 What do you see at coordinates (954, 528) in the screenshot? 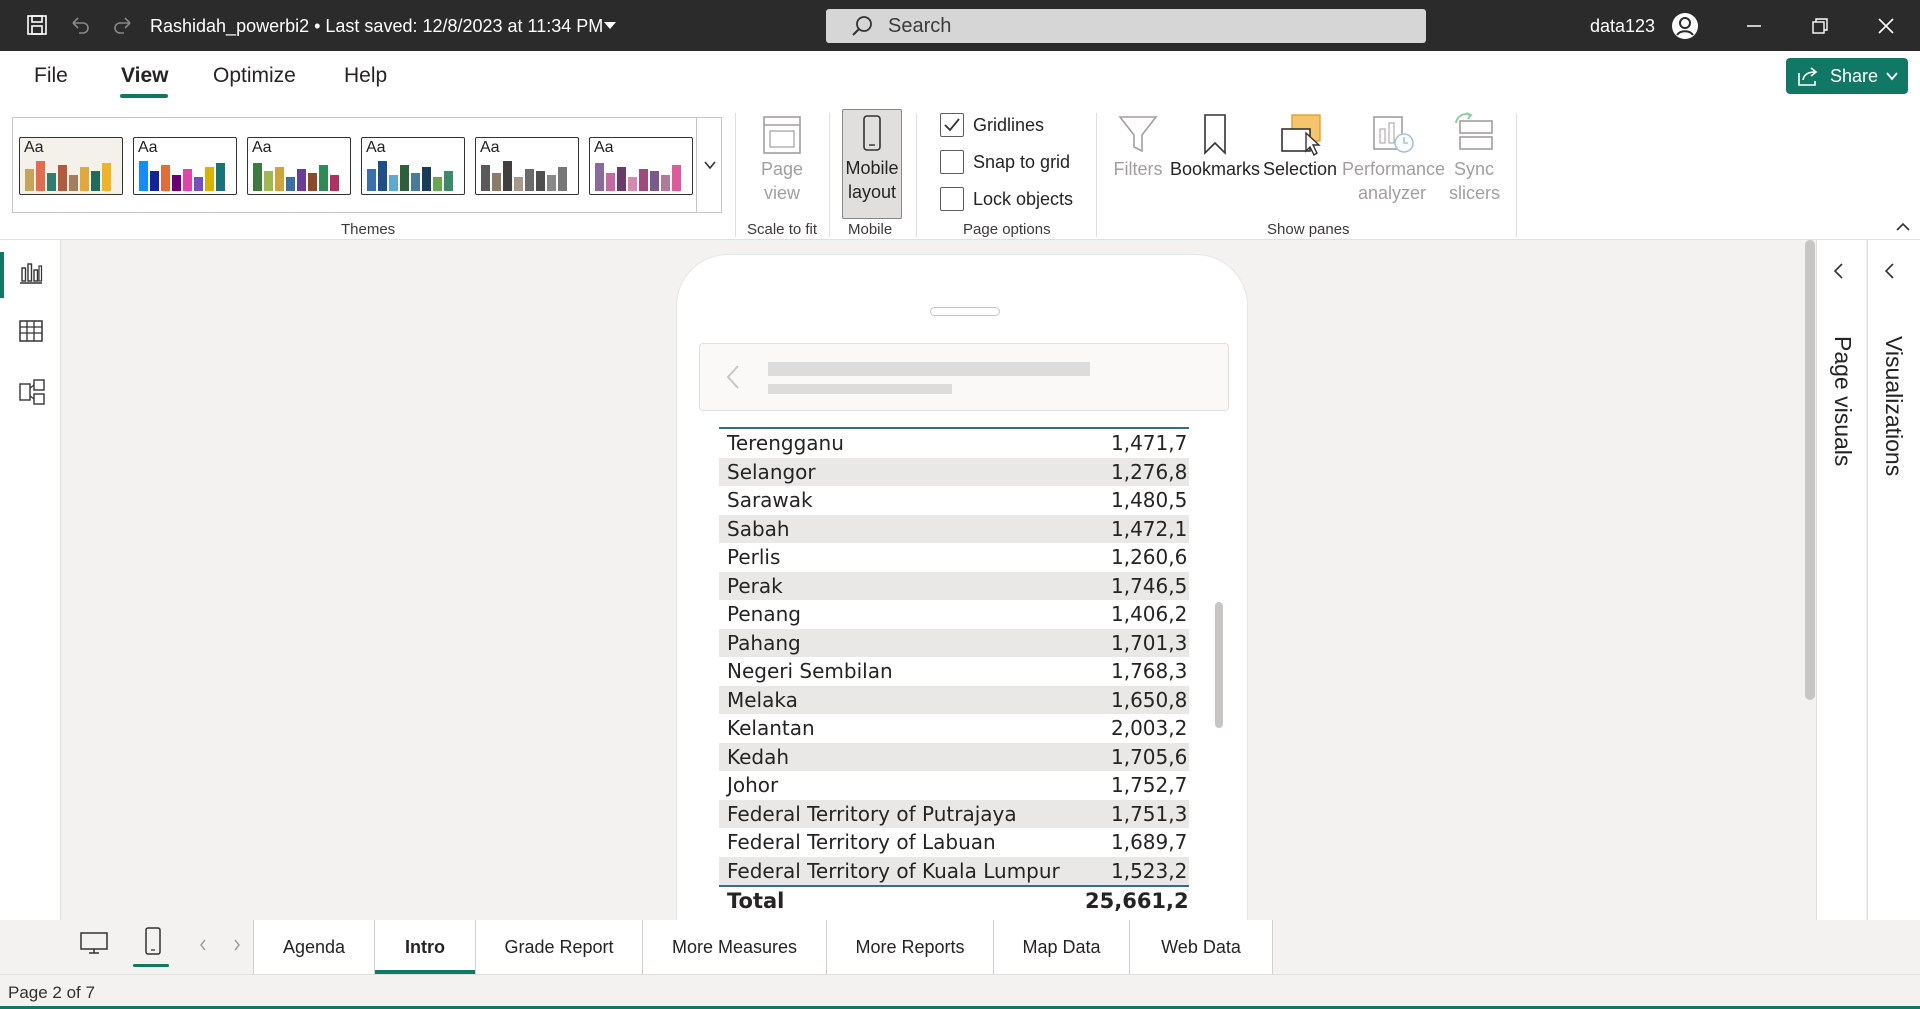
I see `table-row: Sabah 1,472,1` at bounding box center [954, 528].